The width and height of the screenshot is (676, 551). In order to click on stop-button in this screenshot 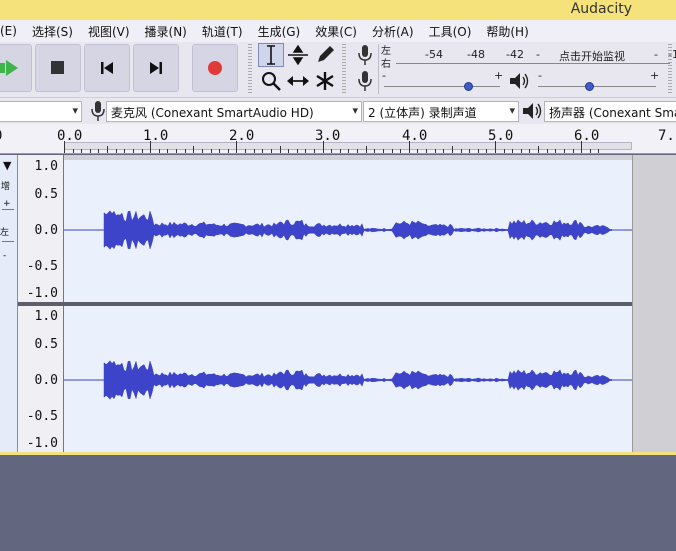, I will do `click(58, 68)`.